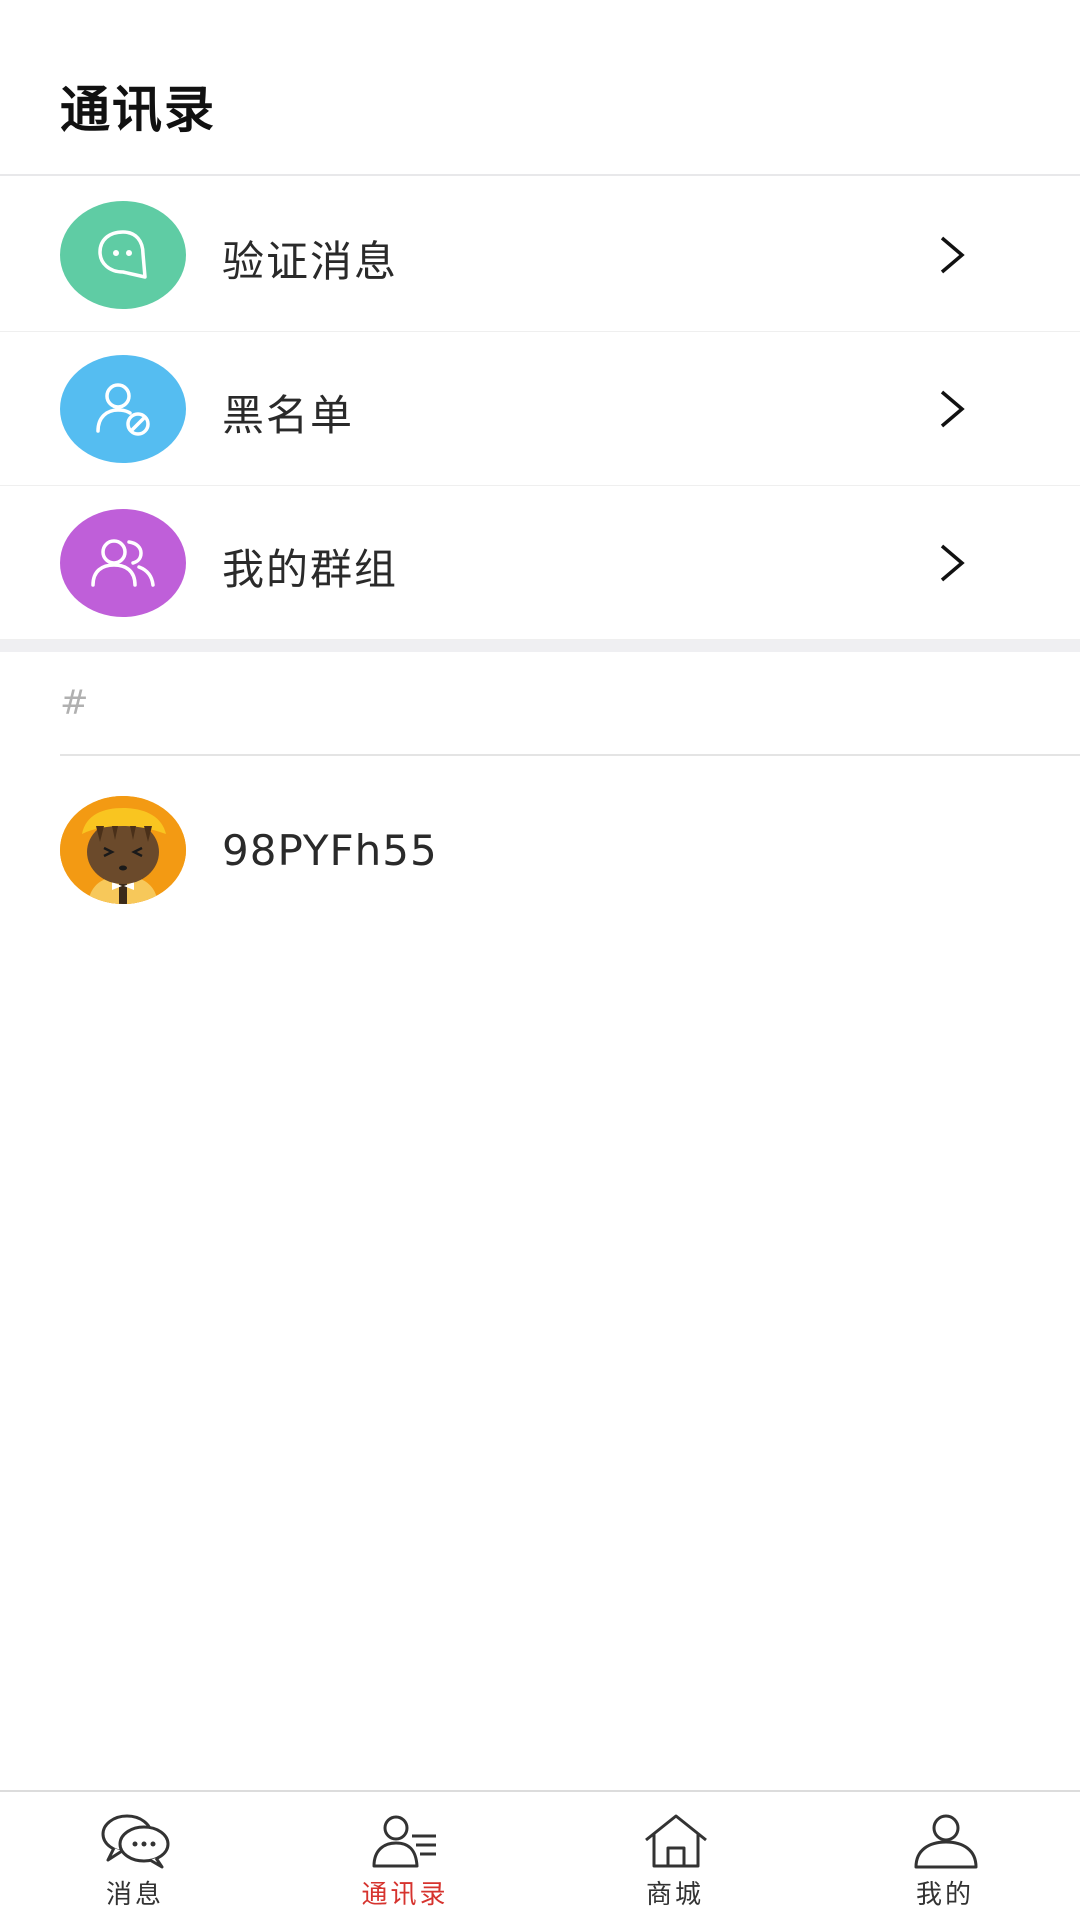  I want to click on chat-bubble-icon, so click(123, 255).